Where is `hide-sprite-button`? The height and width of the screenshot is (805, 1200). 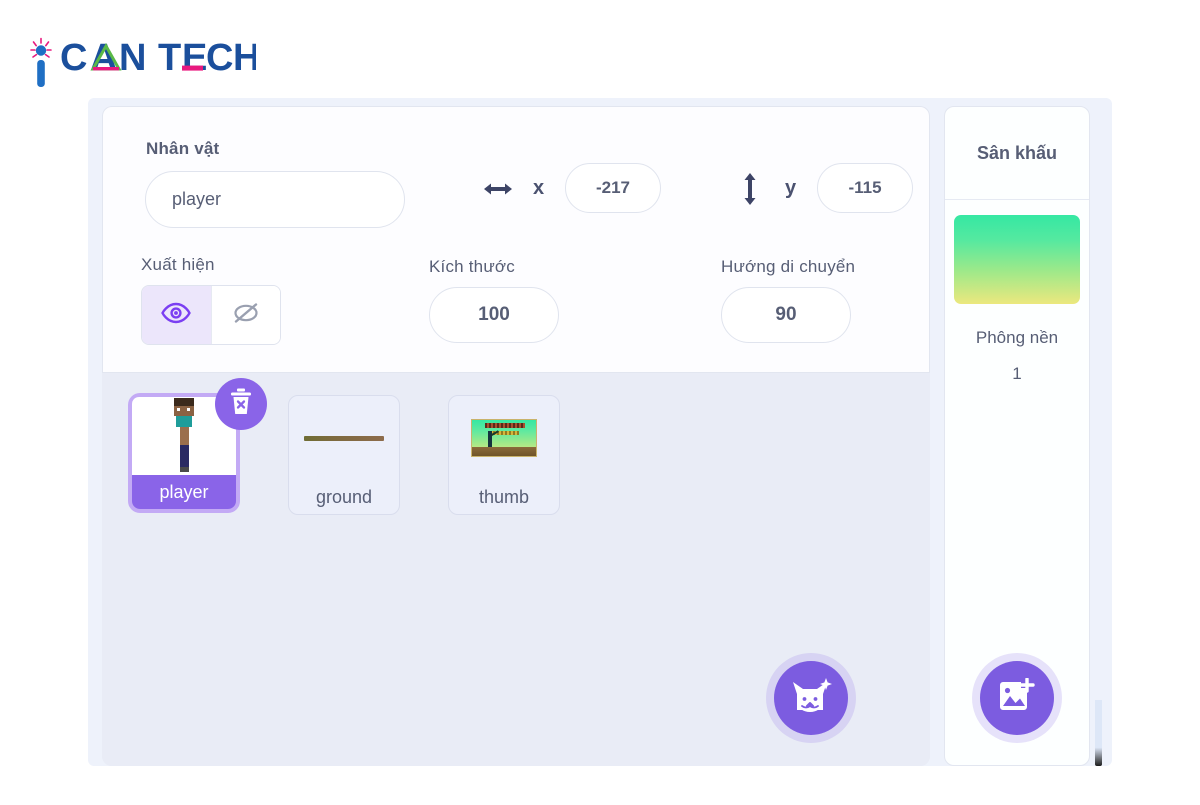
hide-sprite-button is located at coordinates (245, 315).